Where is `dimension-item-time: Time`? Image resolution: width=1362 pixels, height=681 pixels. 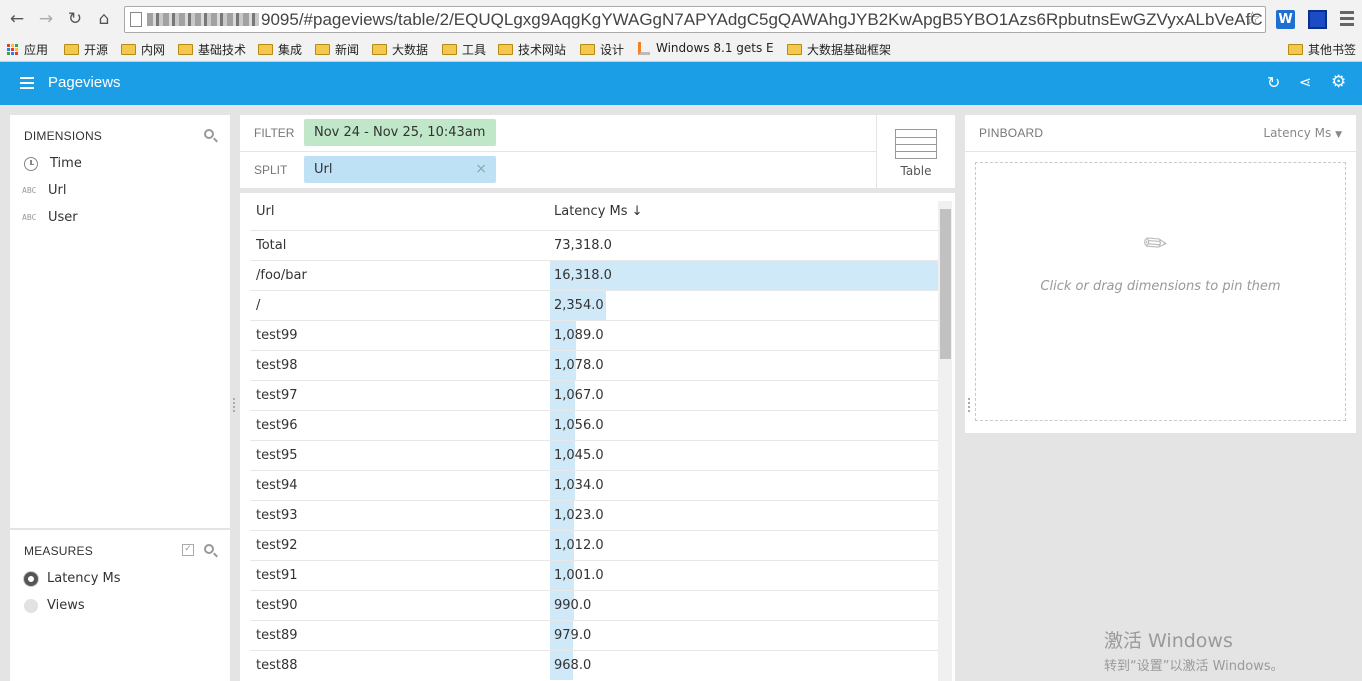
dimension-item-time: Time is located at coordinates (53, 163).